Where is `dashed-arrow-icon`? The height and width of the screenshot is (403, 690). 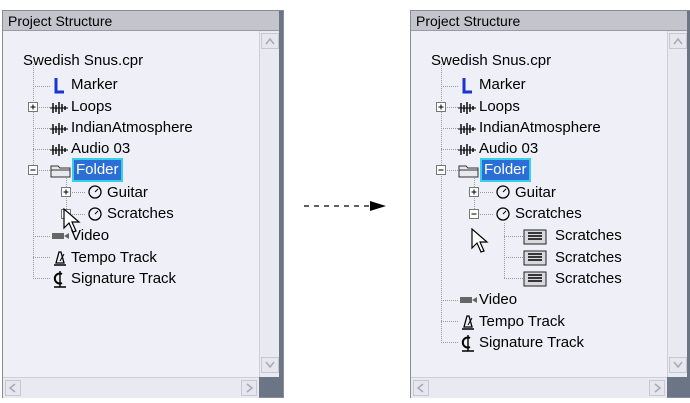 dashed-arrow-icon is located at coordinates (345, 206).